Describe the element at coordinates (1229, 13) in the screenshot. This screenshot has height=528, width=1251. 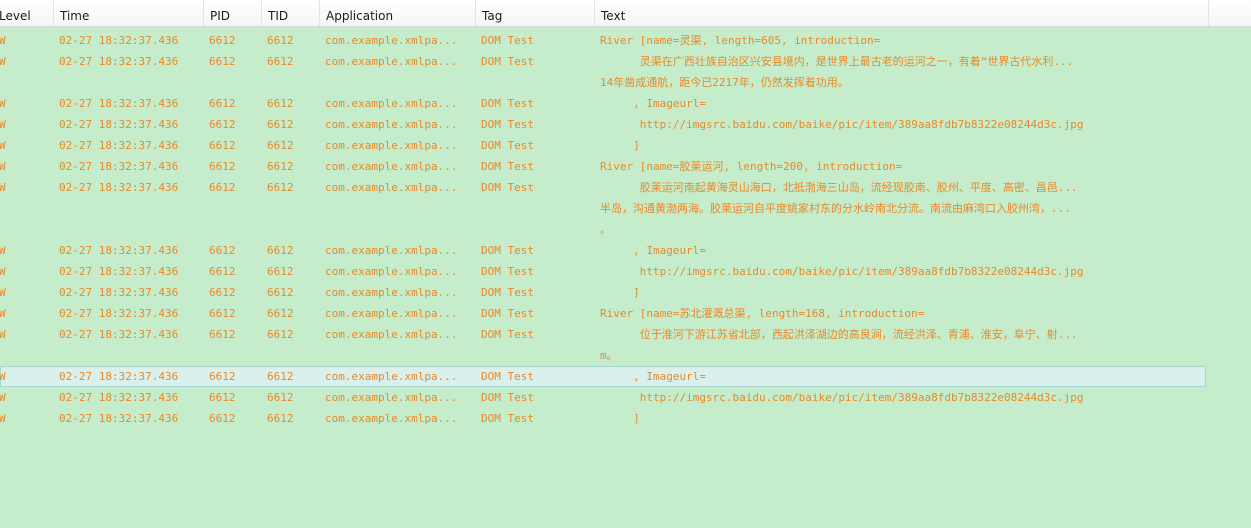
I see `column-header-spacer` at that location.